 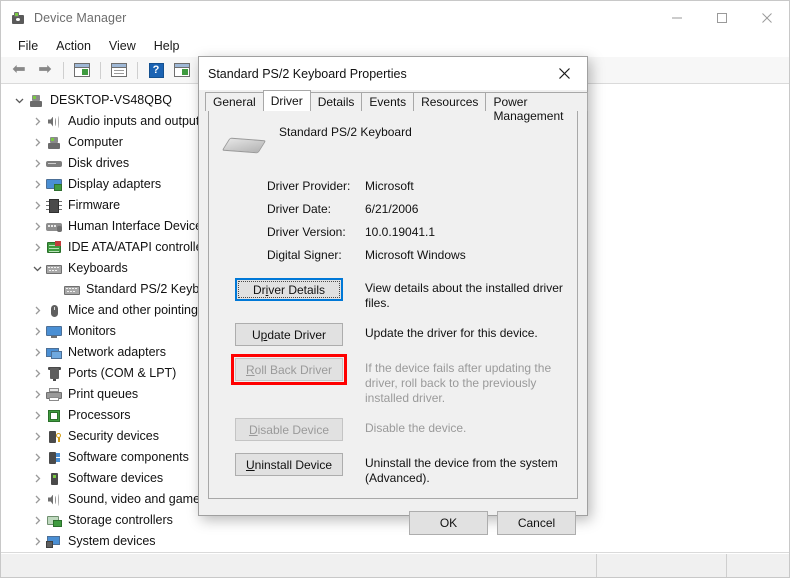 I want to click on menu-item-view: View, so click(x=122, y=46).